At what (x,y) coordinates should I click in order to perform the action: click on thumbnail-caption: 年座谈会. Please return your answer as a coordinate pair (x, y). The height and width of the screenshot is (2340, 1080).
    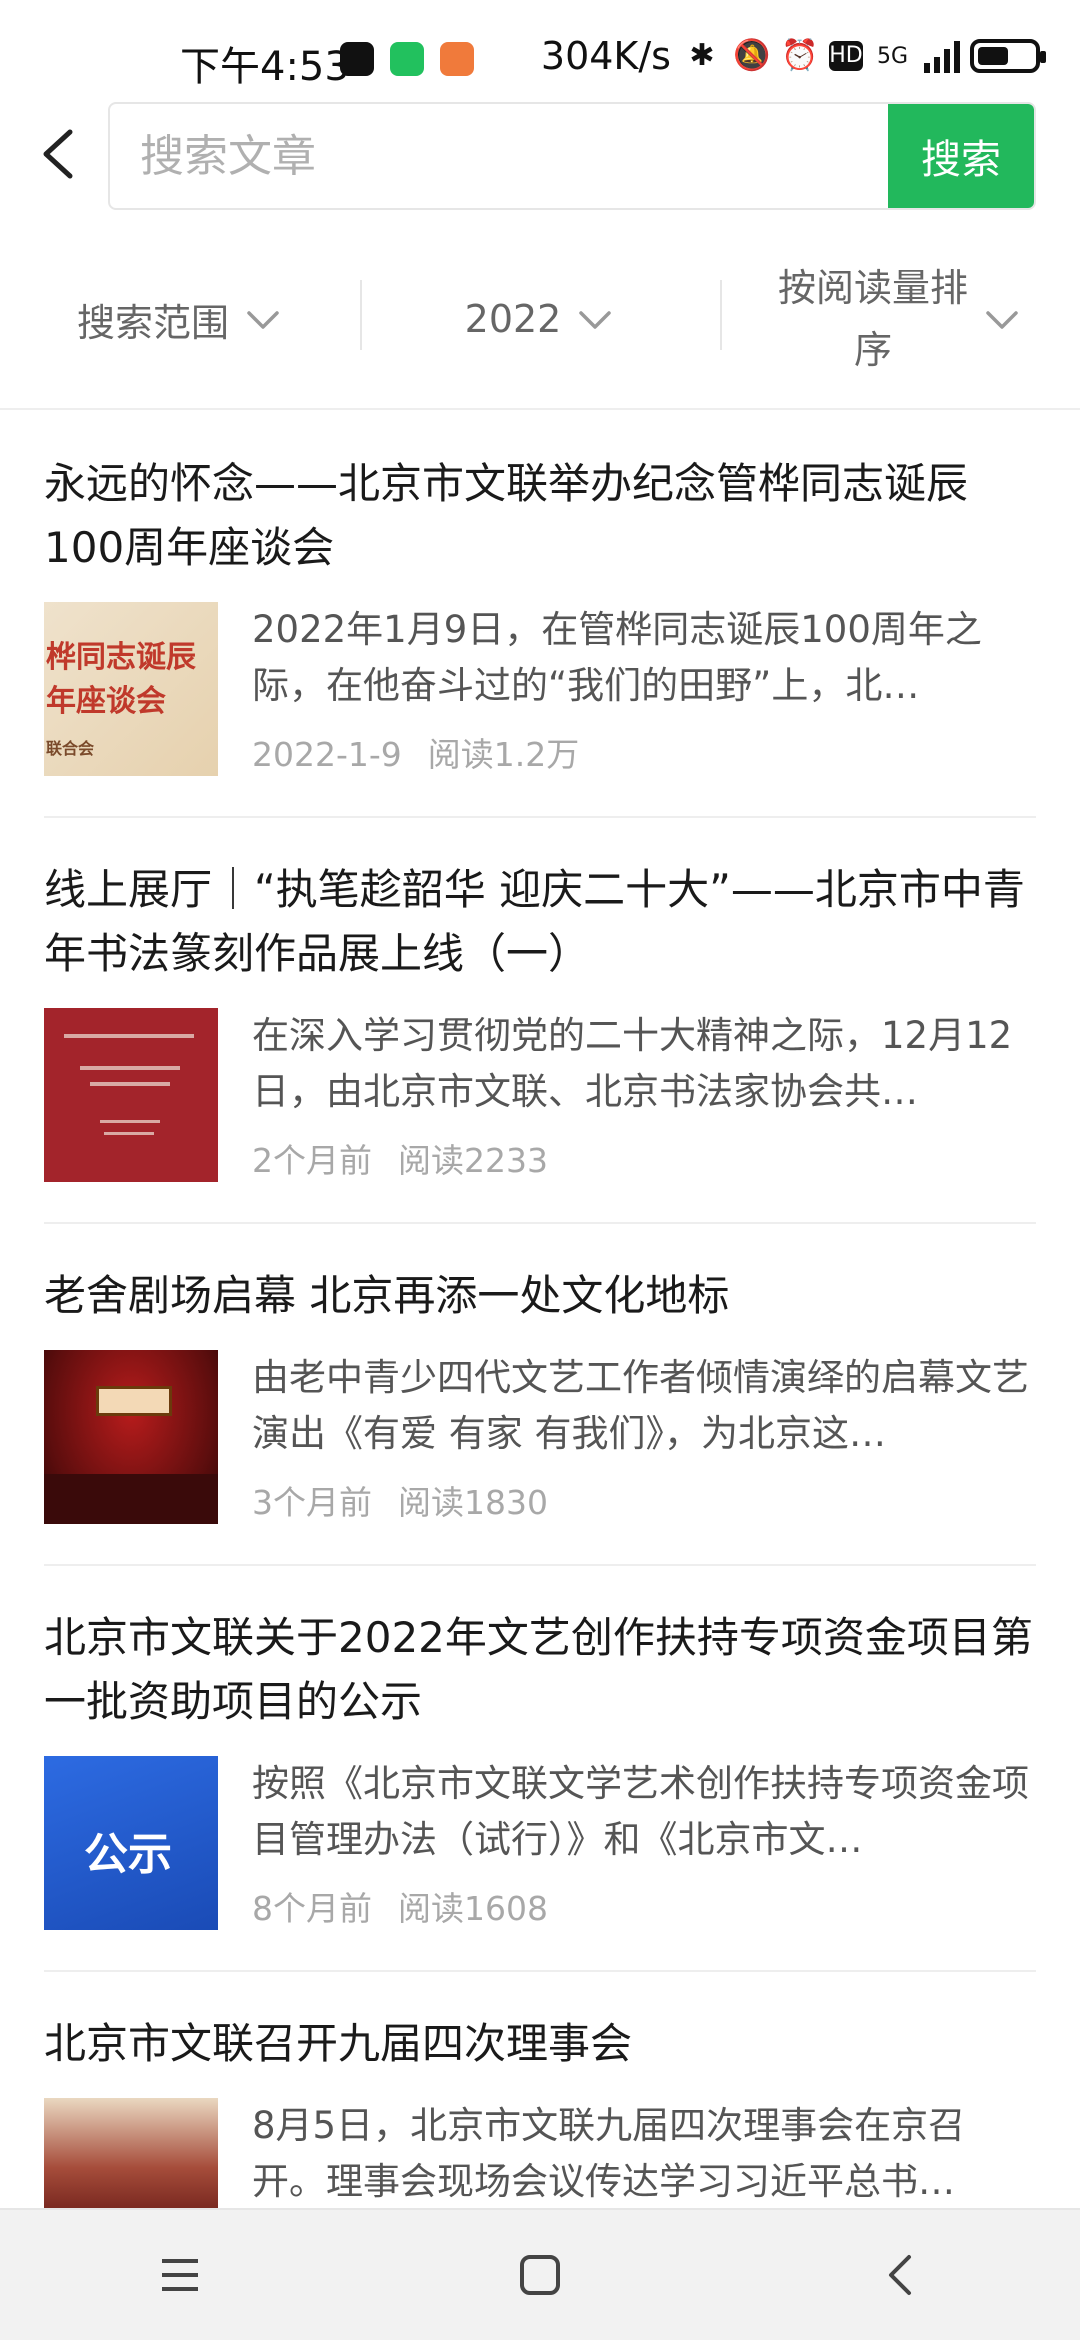
    Looking at the image, I should click on (106, 701).